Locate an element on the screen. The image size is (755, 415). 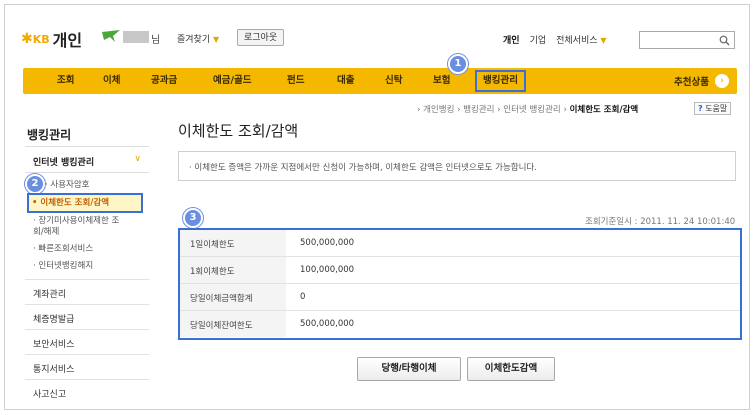
all-services-label: 전체서비스 is located at coordinates (577, 41).